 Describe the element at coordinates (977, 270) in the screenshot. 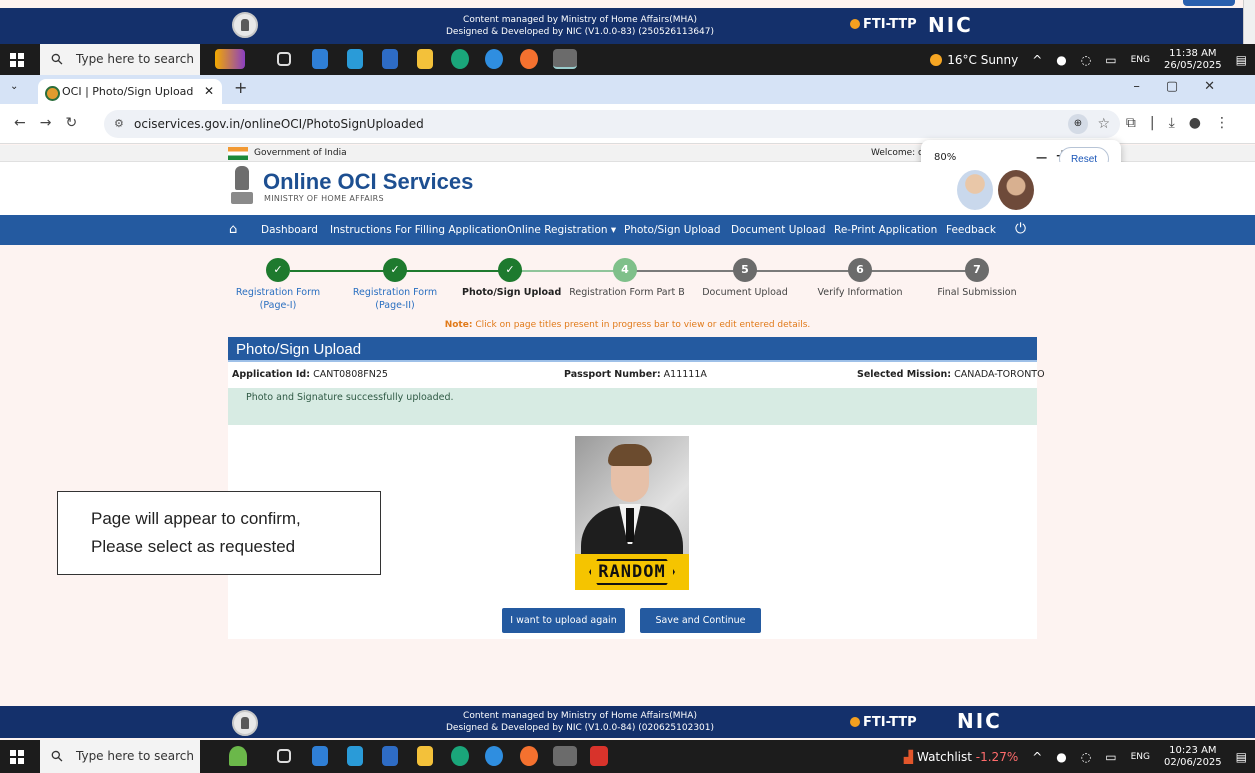

I see `step-7-circle: 7` at that location.